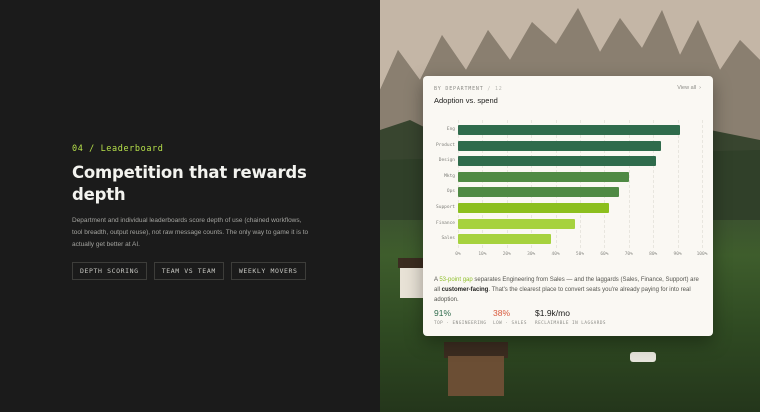  What do you see at coordinates (450, 129) in the screenshot?
I see `bar-category-label: Eng` at bounding box center [450, 129].